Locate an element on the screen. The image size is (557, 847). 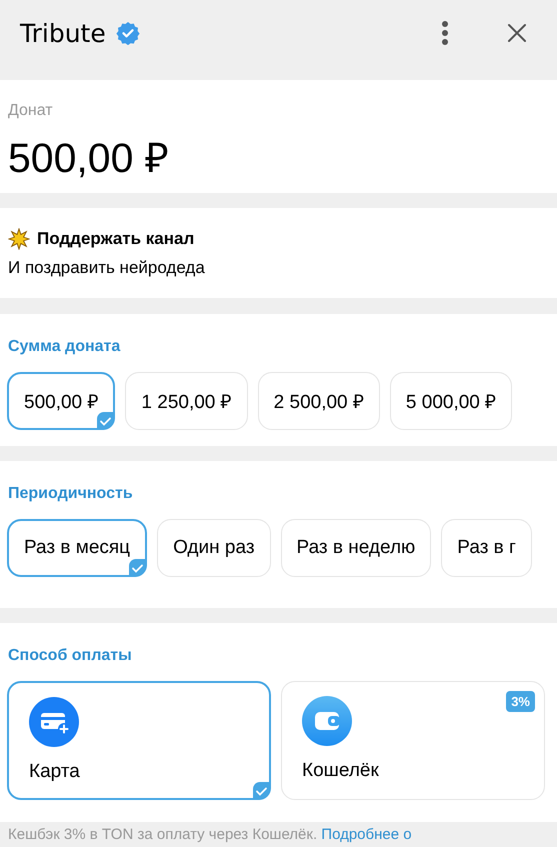
period-option: Один раз is located at coordinates (214, 548).